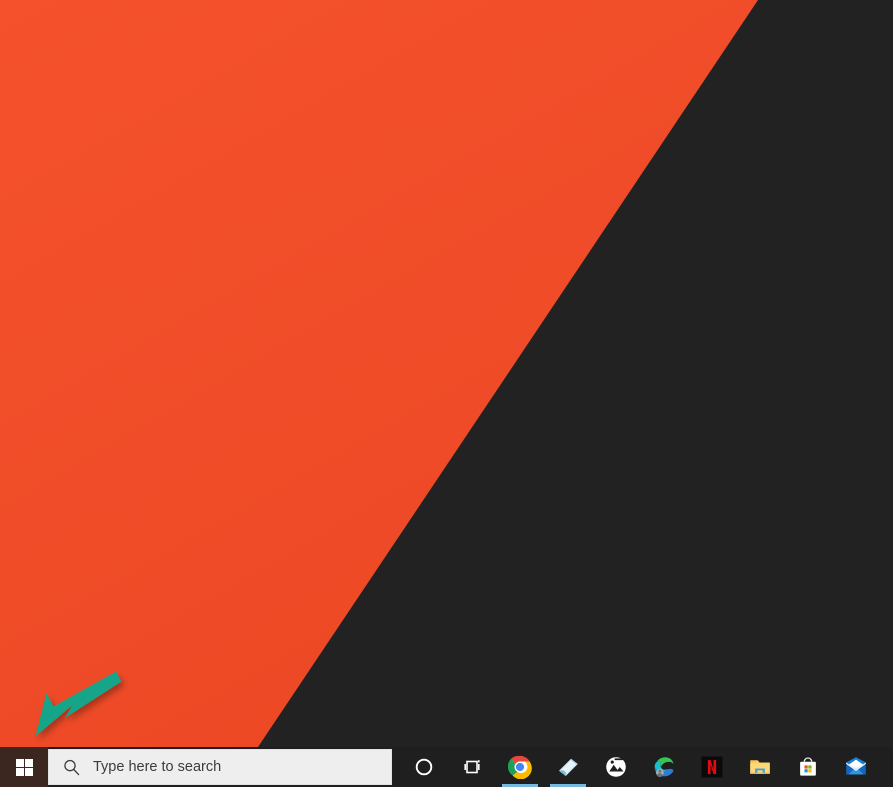  I want to click on start-button, so click(24, 767).